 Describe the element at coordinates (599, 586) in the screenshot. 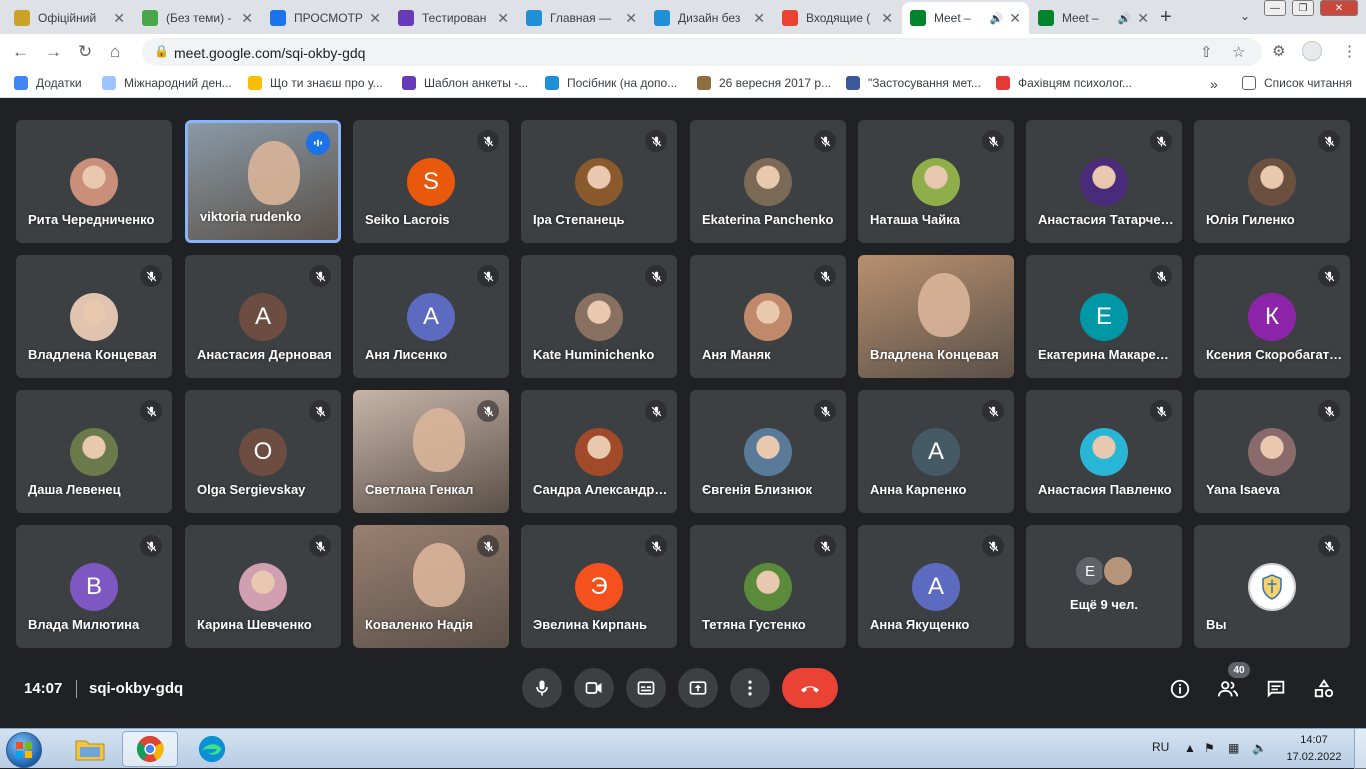

I see `participant-tile: Э Эвелина Кирпань` at that location.